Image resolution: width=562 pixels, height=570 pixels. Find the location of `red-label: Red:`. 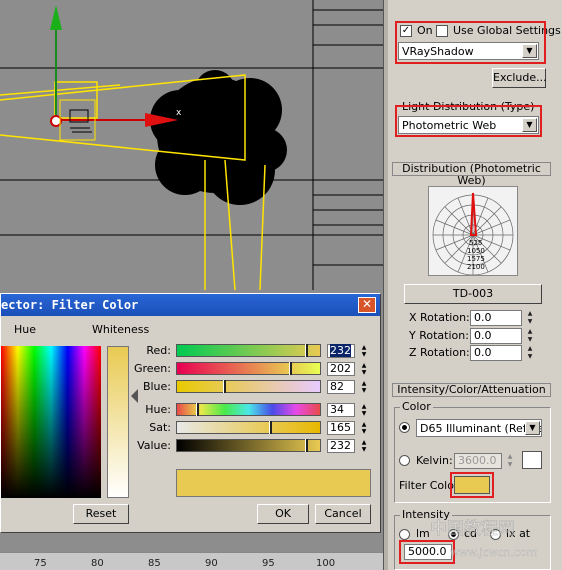

red-label: Red: is located at coordinates (158, 350).